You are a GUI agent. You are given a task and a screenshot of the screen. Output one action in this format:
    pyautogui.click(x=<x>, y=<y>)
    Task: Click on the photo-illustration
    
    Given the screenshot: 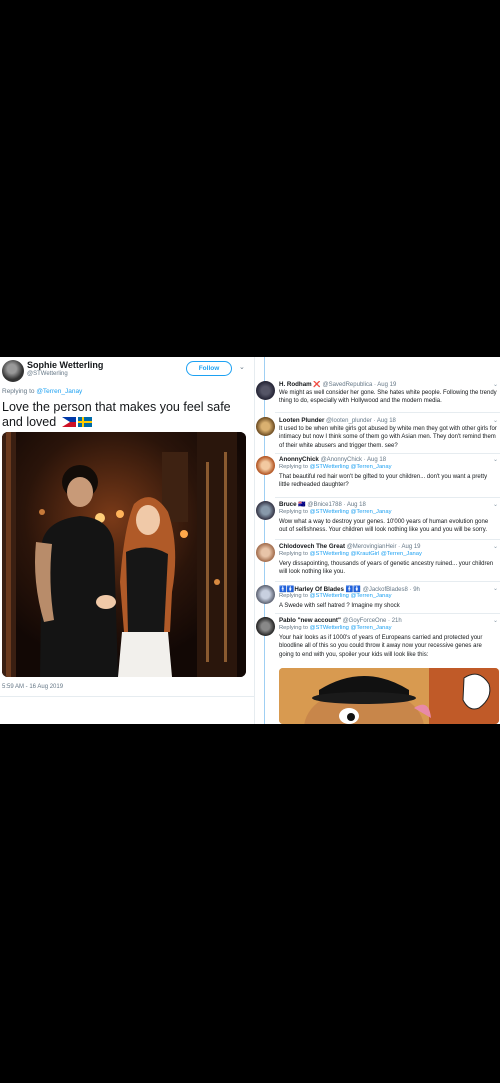 What is the action you would take?
    pyautogui.click(x=124, y=554)
    